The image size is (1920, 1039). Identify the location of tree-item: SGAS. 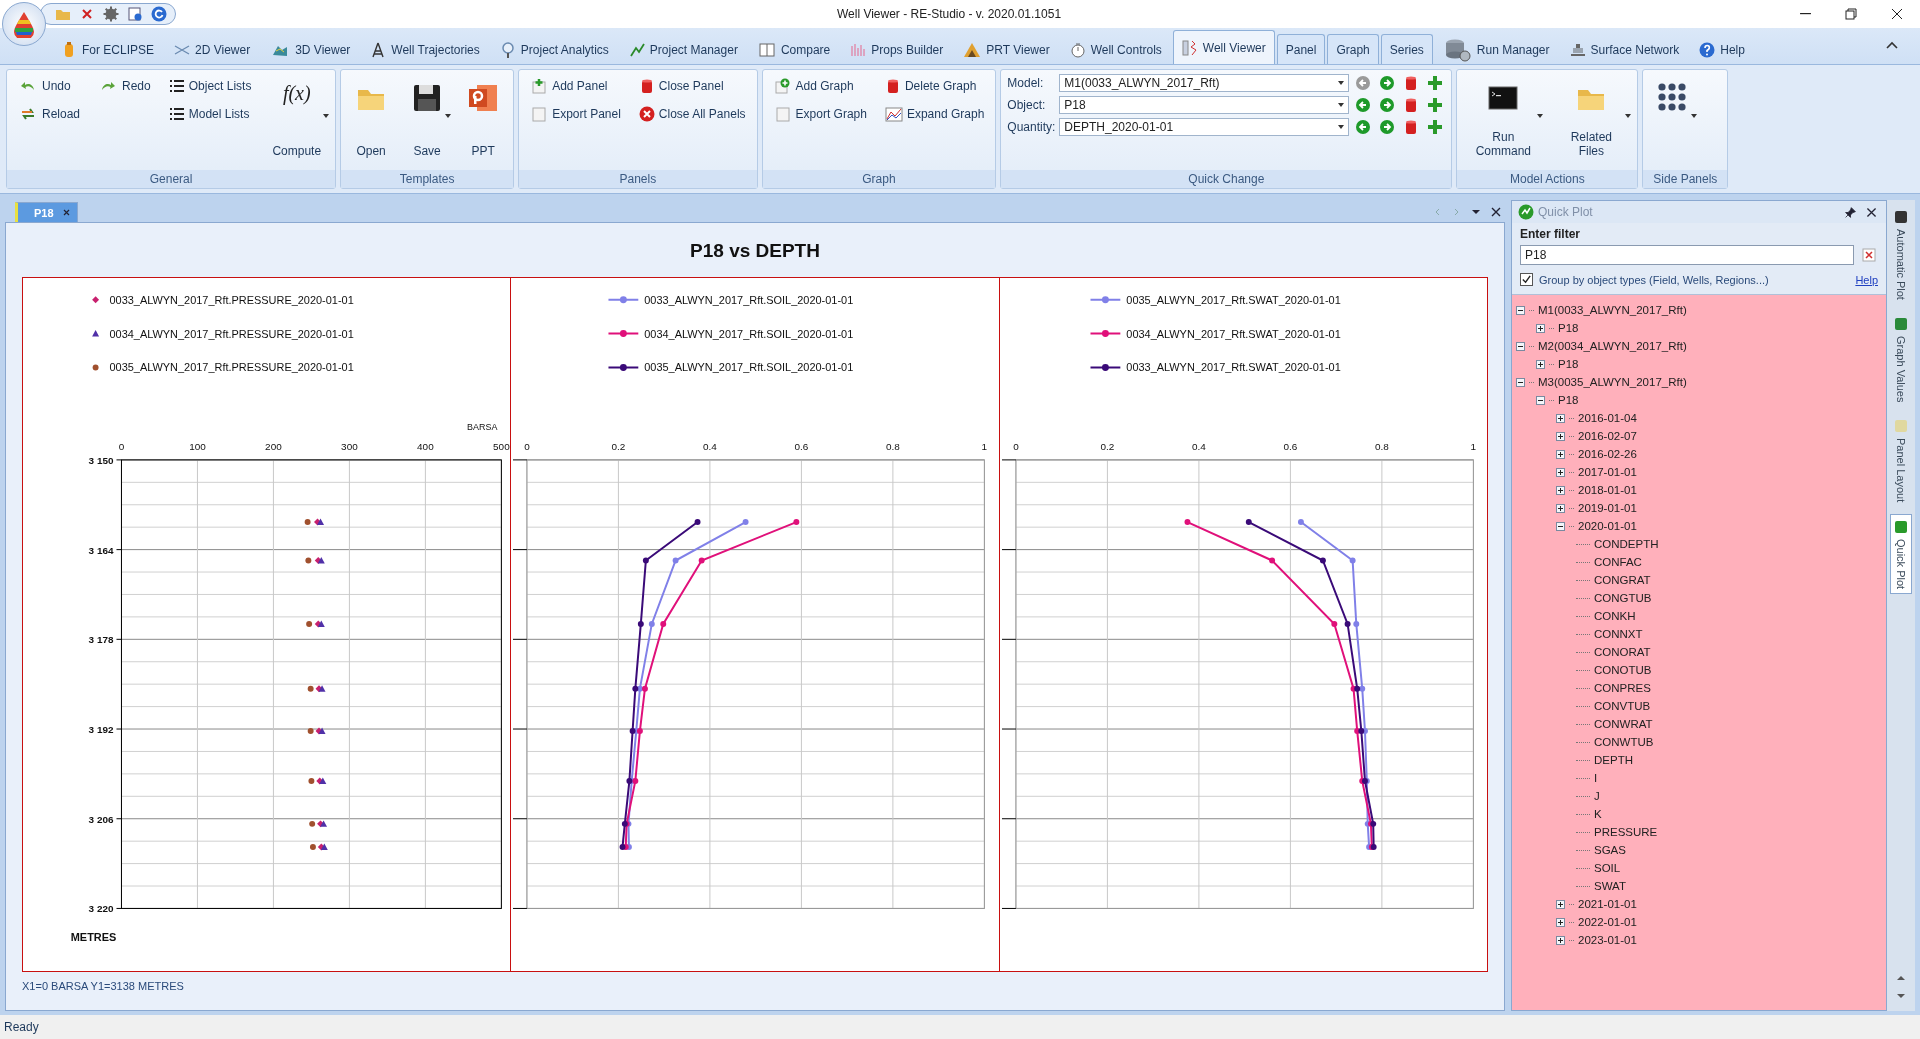
(1610, 850).